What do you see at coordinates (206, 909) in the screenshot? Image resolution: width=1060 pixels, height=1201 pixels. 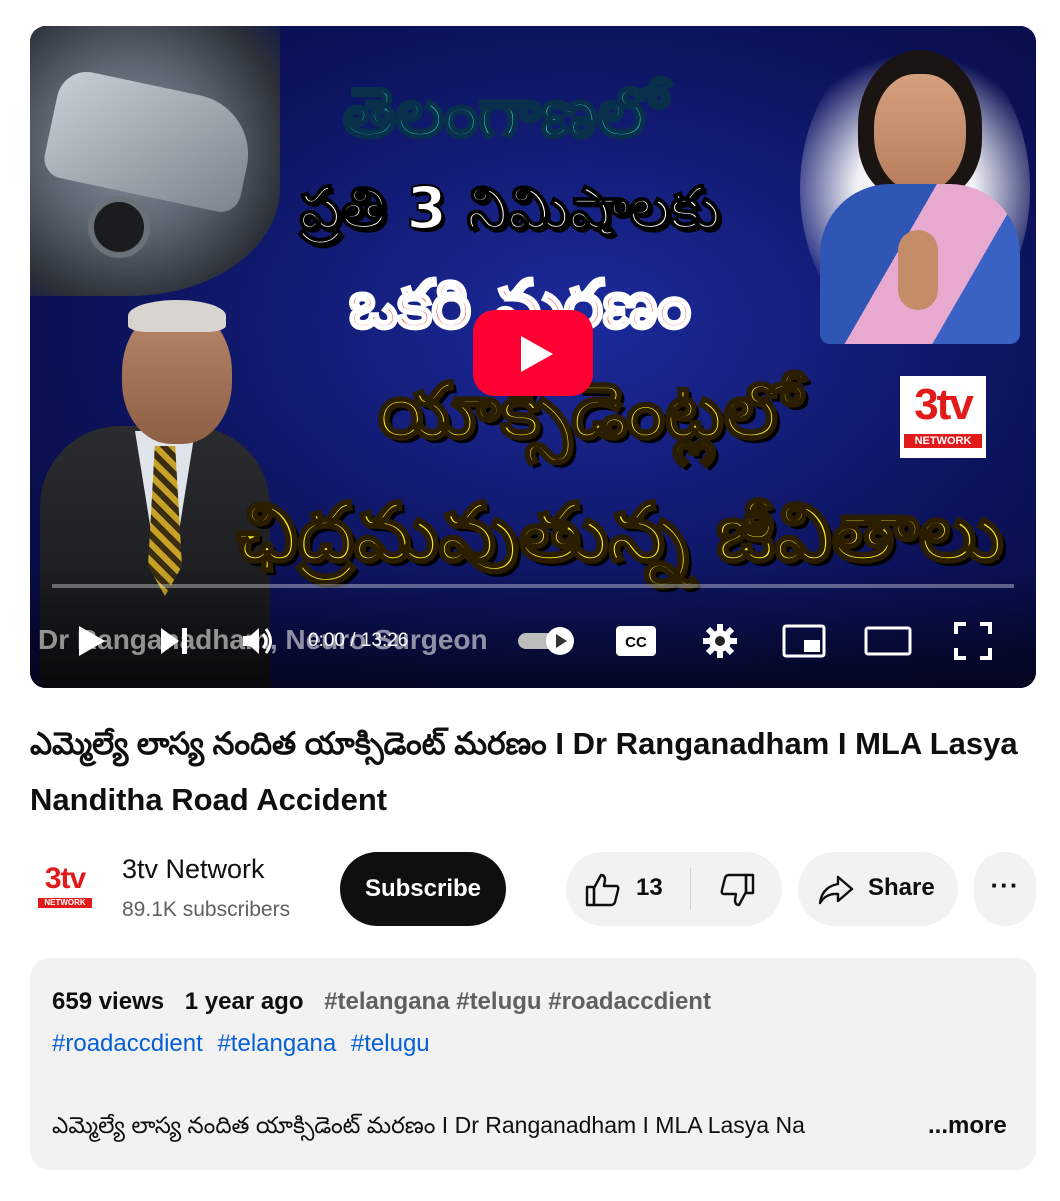 I see `subscriber-count: 89.1K subscribers` at bounding box center [206, 909].